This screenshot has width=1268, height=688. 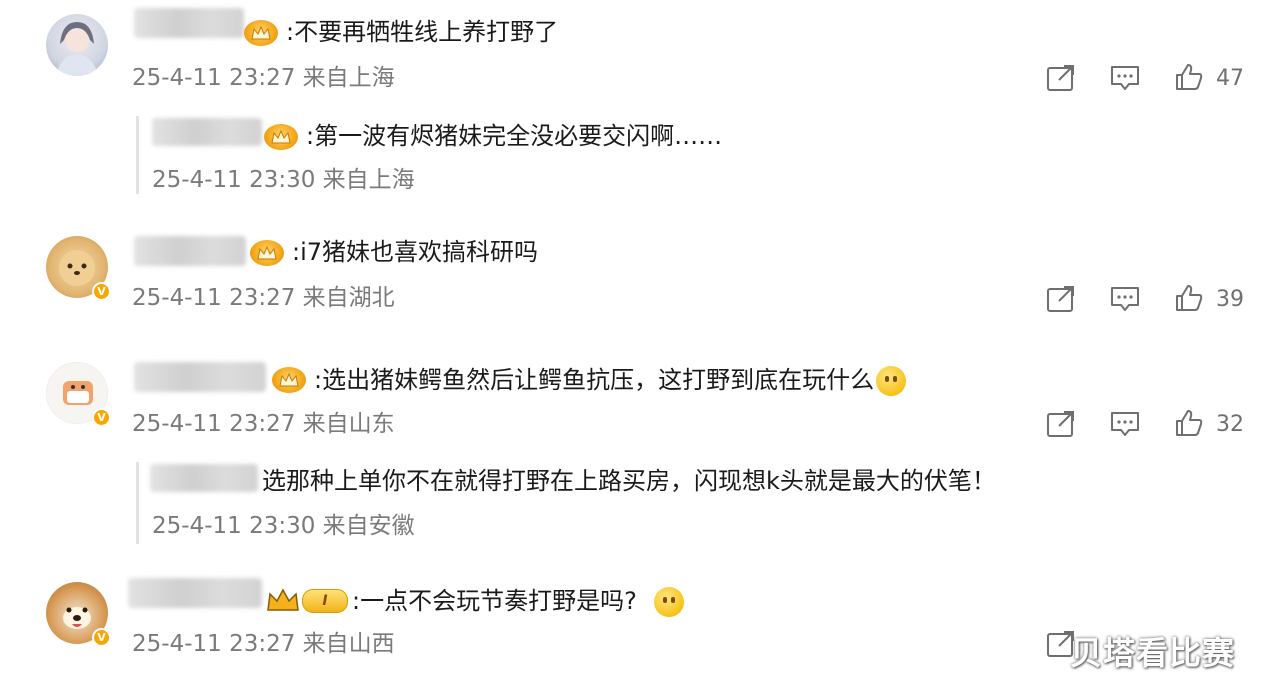 What do you see at coordinates (325, 601) in the screenshot?
I see `vip-level-badge: I` at bounding box center [325, 601].